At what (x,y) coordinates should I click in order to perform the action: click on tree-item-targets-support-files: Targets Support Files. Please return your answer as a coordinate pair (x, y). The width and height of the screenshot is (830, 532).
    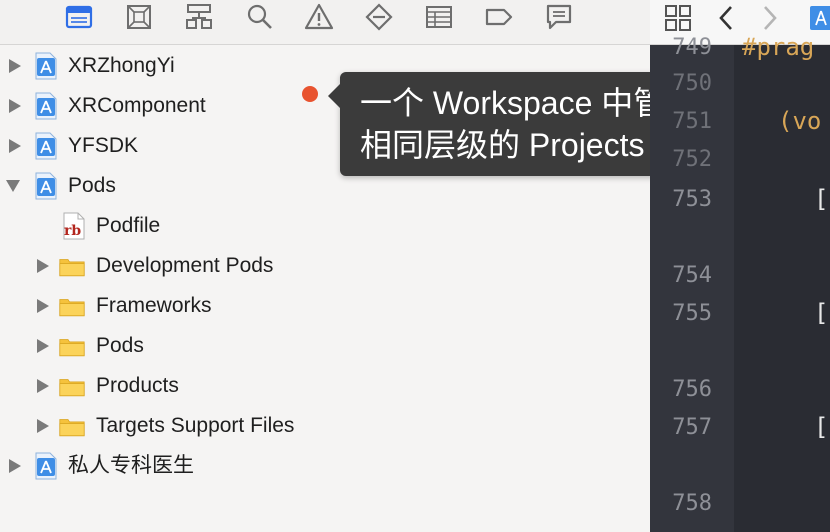
    Looking at the image, I should click on (320, 426).